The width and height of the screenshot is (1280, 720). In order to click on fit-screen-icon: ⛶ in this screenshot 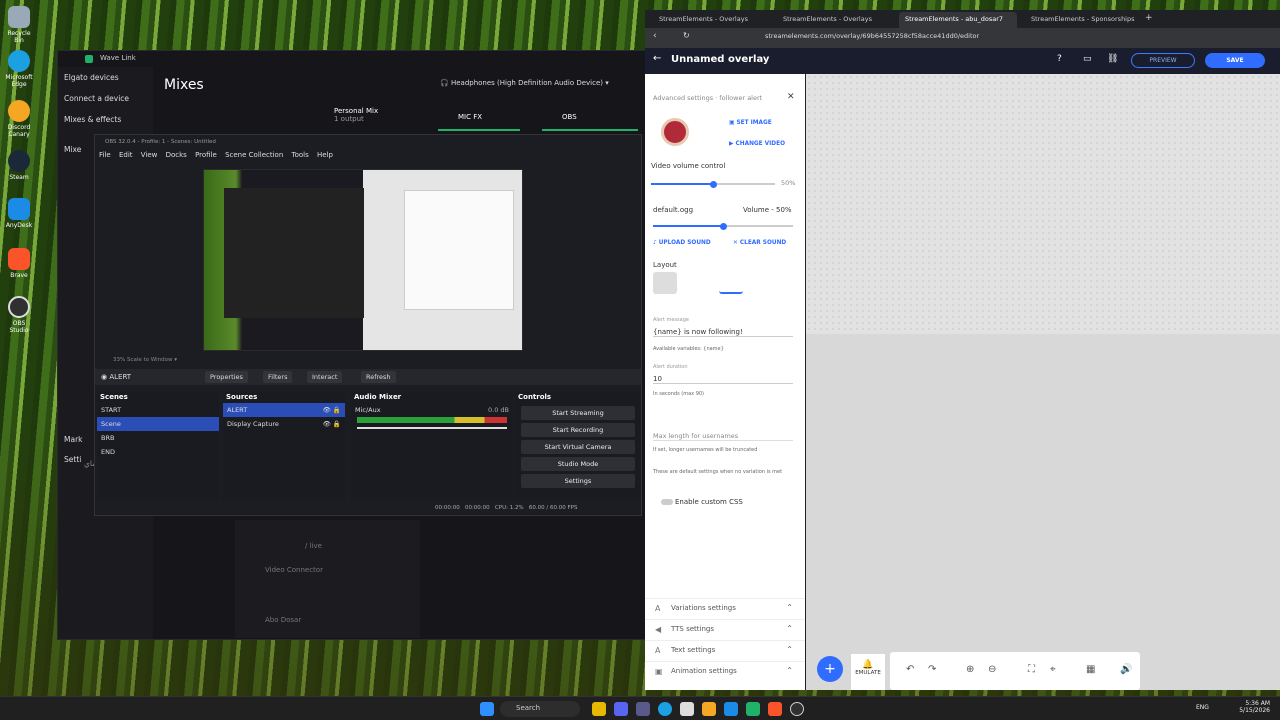, I will do `click(1031, 669)`.